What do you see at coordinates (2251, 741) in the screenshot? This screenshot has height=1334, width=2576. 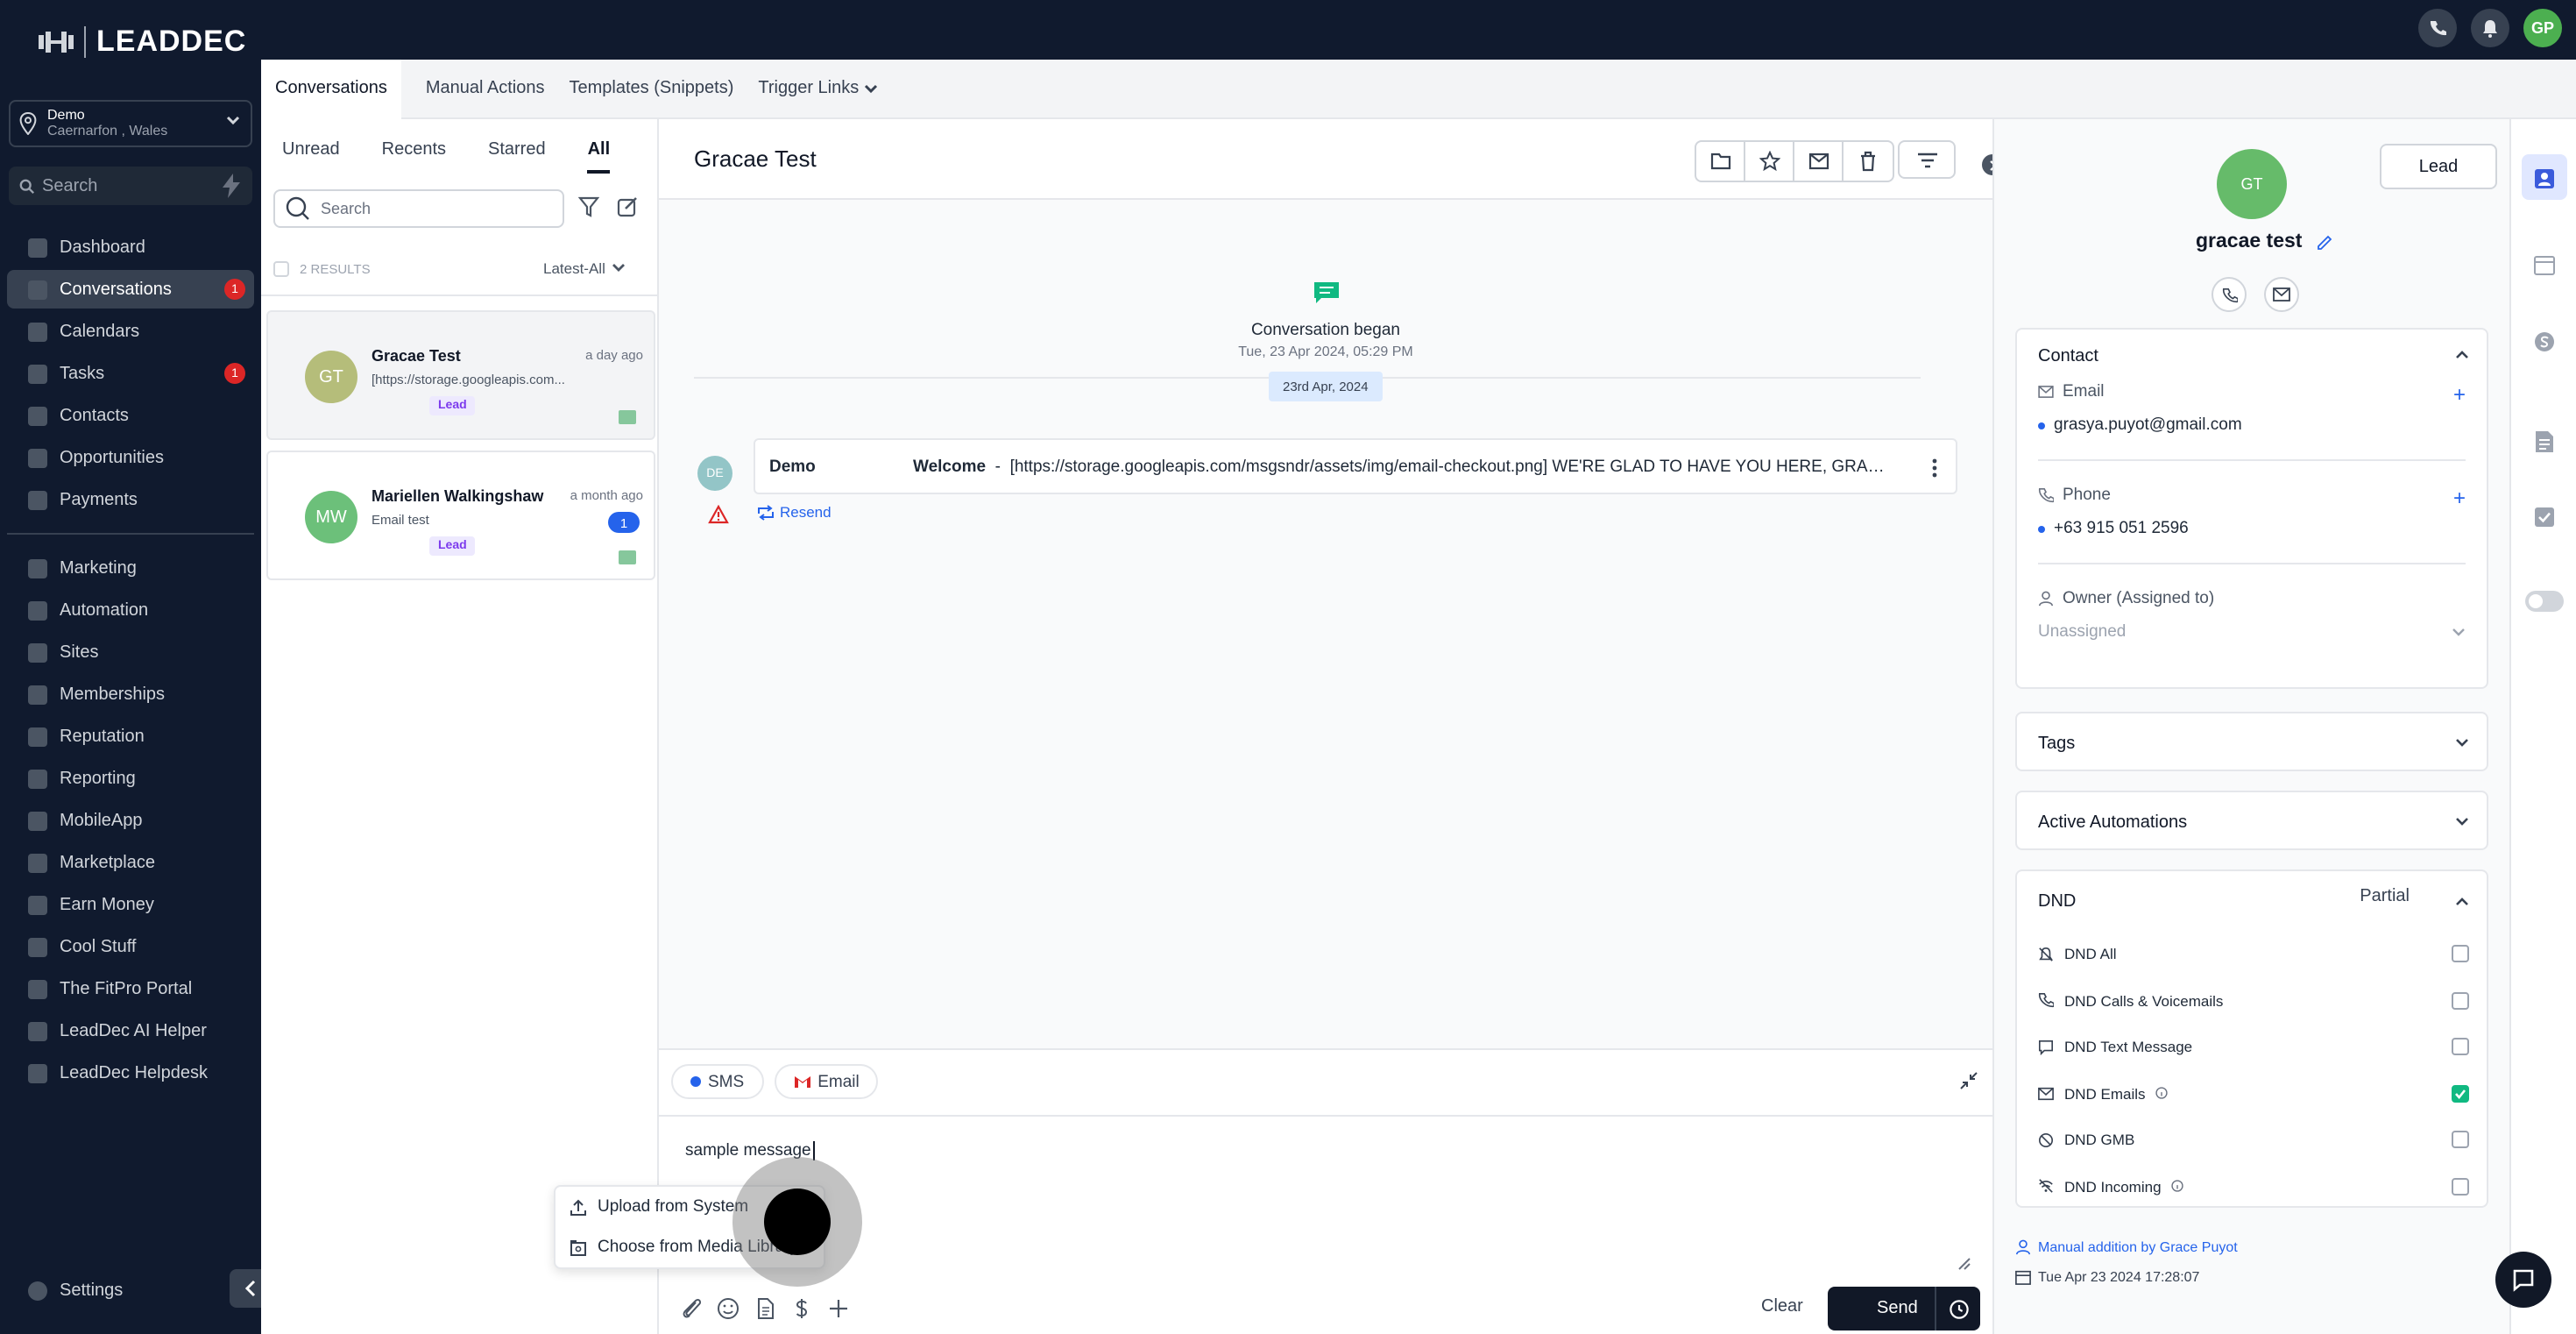 I see `tags-card: Tags` at bounding box center [2251, 741].